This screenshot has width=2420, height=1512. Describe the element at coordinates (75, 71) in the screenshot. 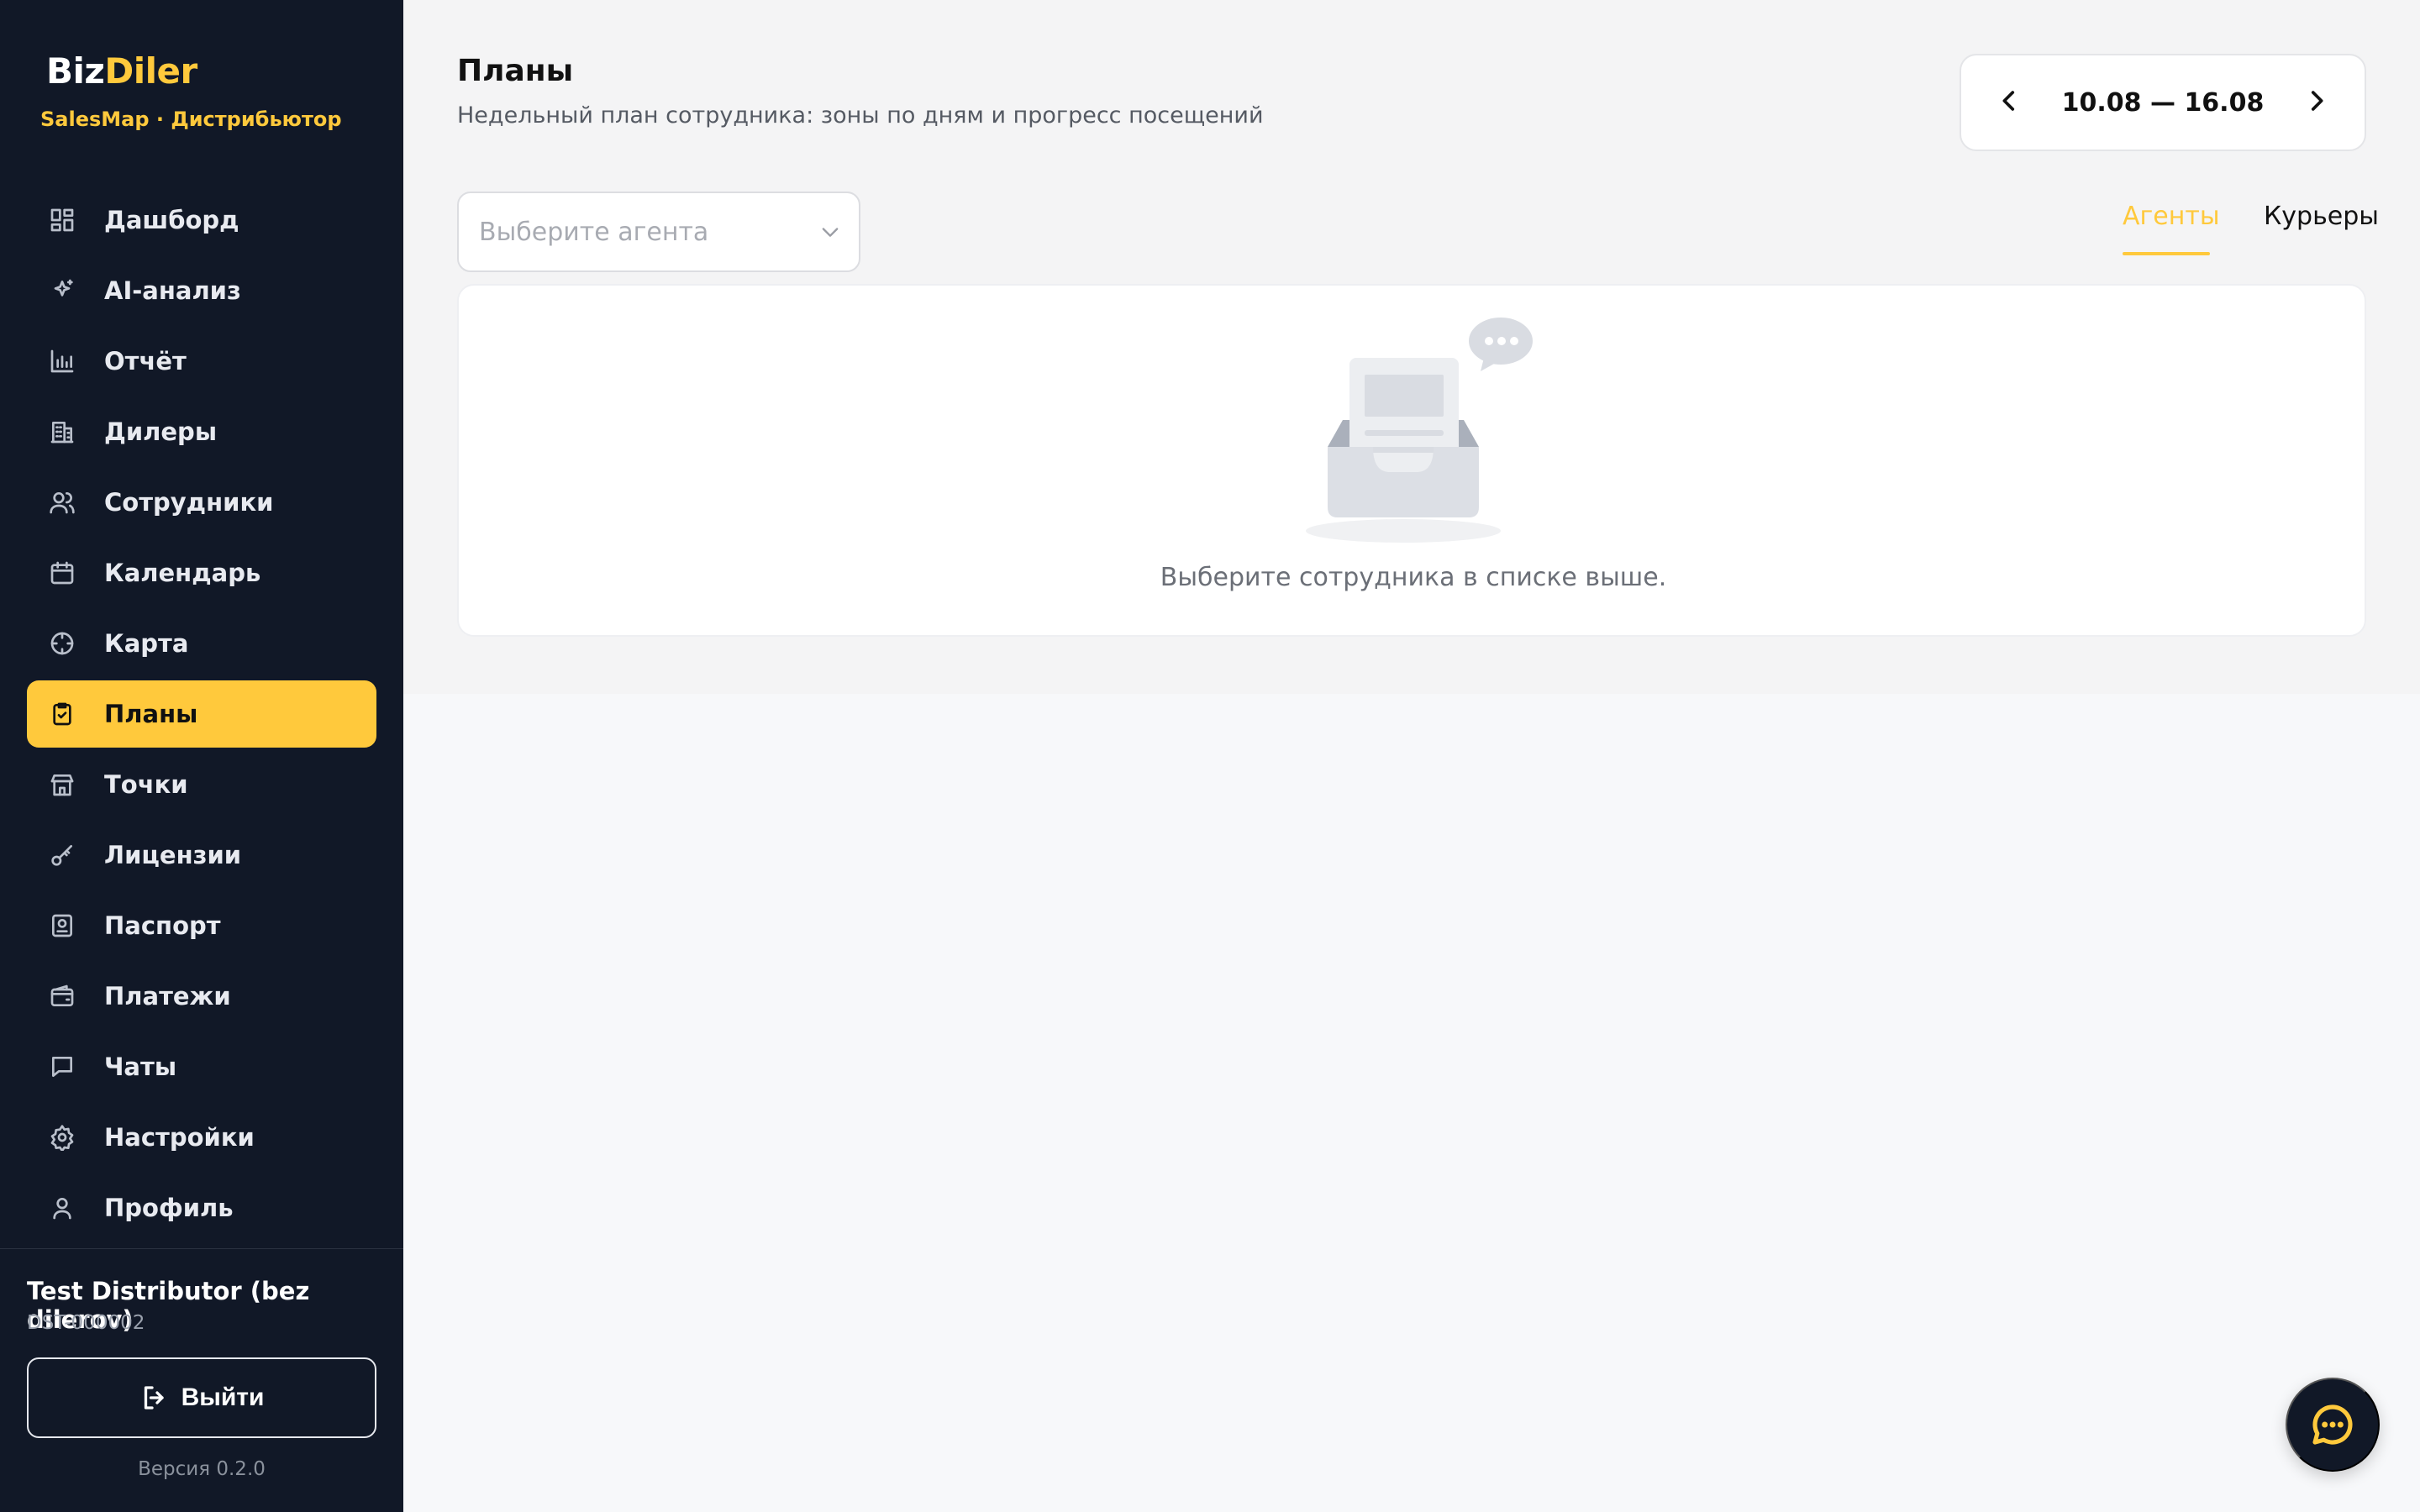

I see `brand-logo-part1: Biz` at that location.